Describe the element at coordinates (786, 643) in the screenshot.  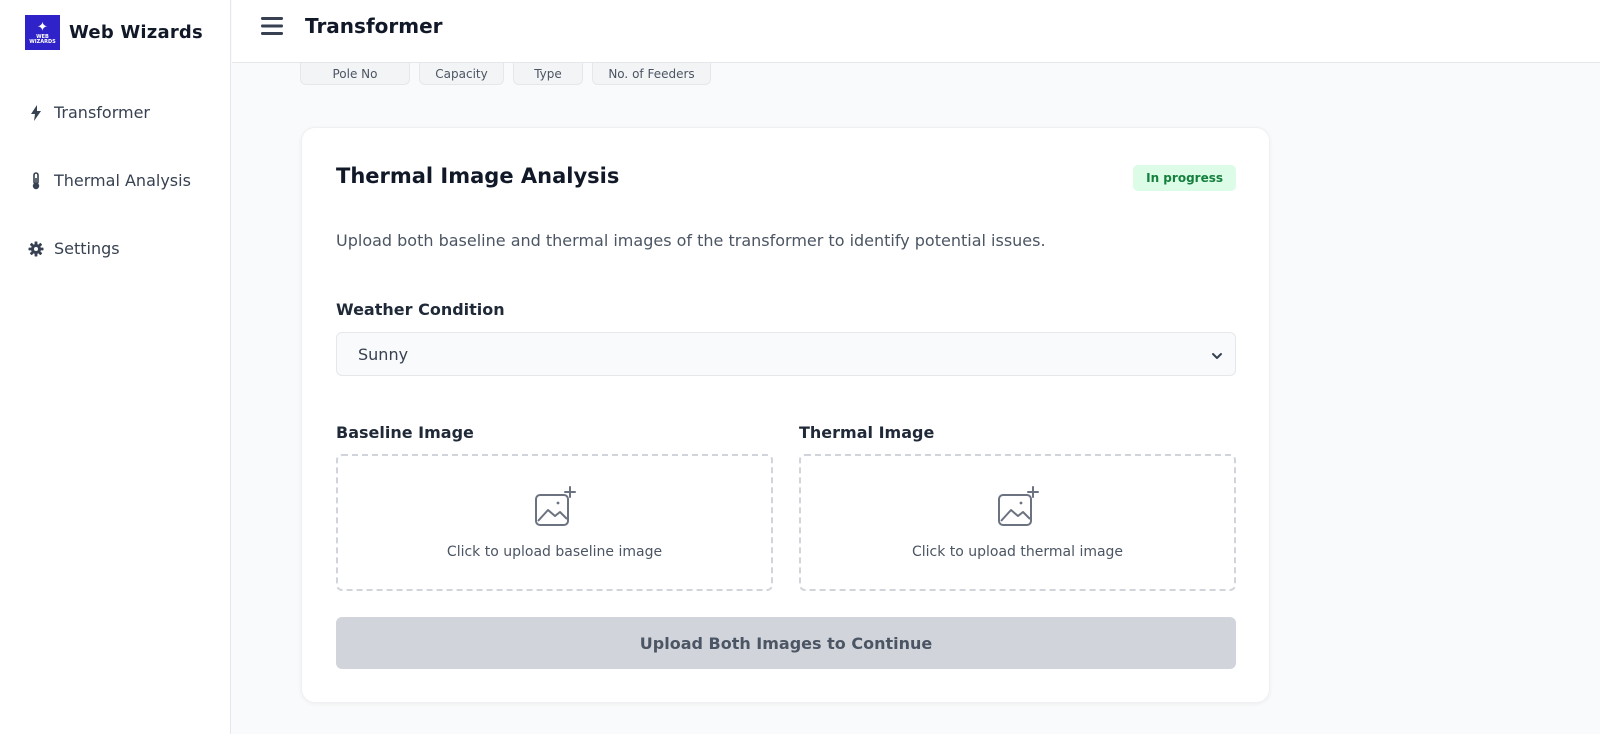
I see `upload-continue-button: Upload Both Images to Continue` at that location.